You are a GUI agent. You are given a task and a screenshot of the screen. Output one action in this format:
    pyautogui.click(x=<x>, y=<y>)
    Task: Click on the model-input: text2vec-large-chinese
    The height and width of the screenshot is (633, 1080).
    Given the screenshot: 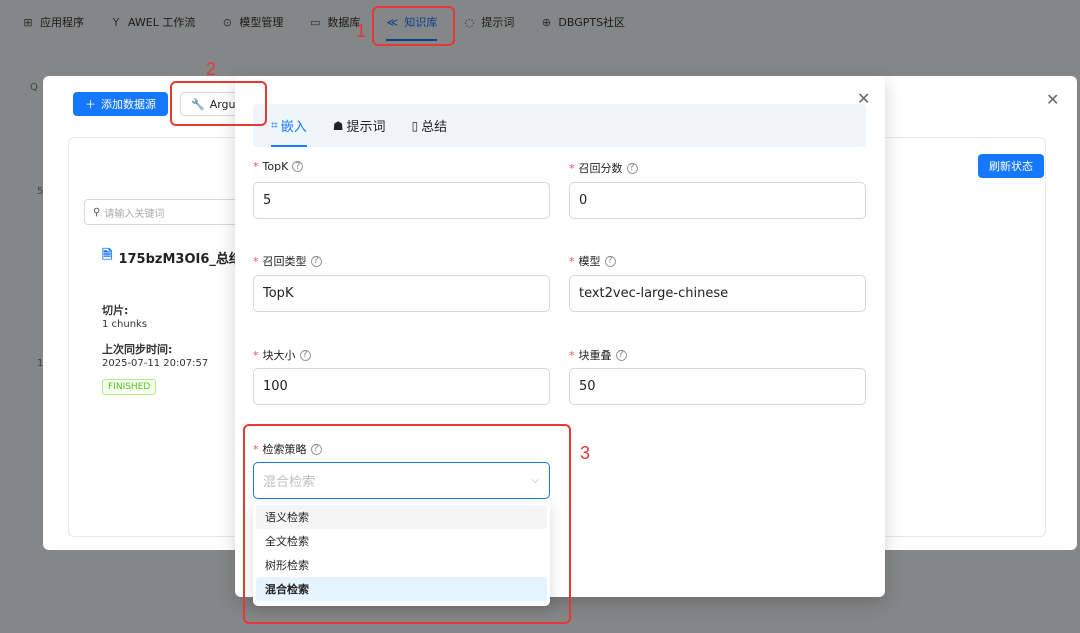 What is the action you would take?
    pyautogui.click(x=717, y=293)
    